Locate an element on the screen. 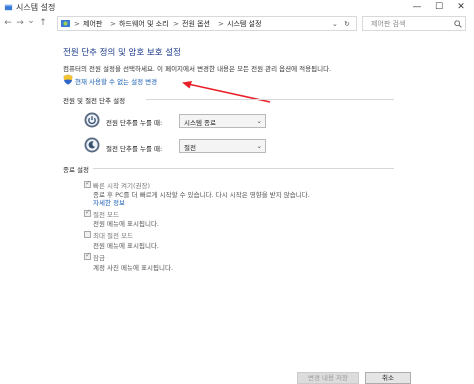  window-title: 시스템 설정 is located at coordinates (36, 7).